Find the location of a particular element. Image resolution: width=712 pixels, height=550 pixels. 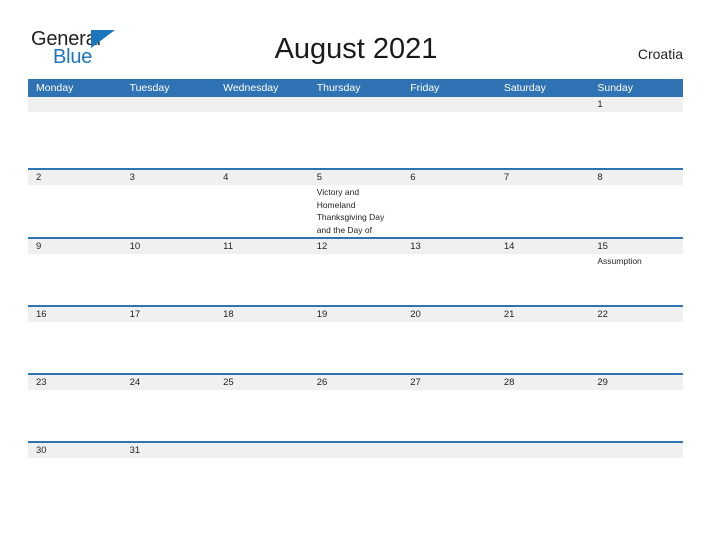

day-number: 18 is located at coordinates (262, 314).